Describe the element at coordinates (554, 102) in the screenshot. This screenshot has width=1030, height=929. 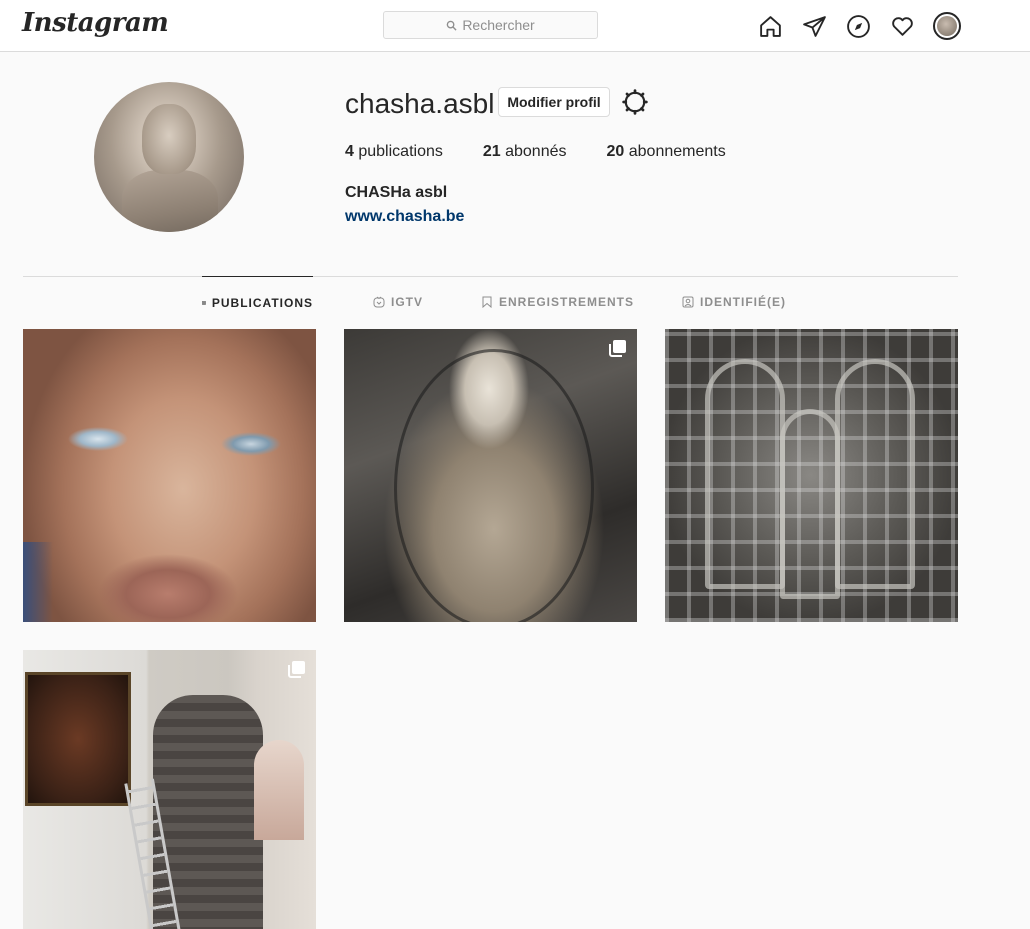
I see `edit-profile-button: Modifier profil` at that location.